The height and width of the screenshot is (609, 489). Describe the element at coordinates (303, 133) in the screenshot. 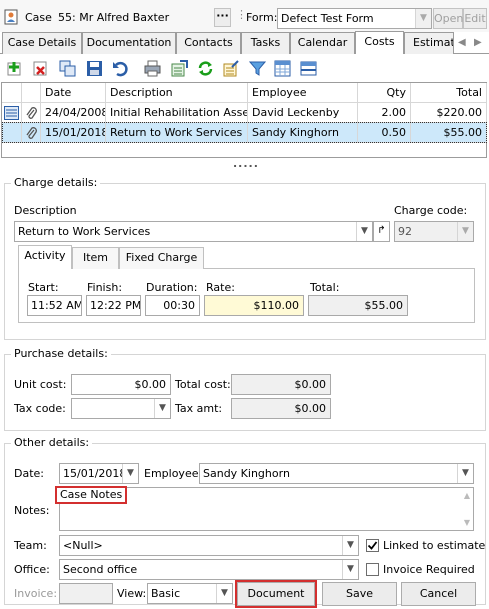

I see `table-row-employee: Sandy Kinghorn` at that location.